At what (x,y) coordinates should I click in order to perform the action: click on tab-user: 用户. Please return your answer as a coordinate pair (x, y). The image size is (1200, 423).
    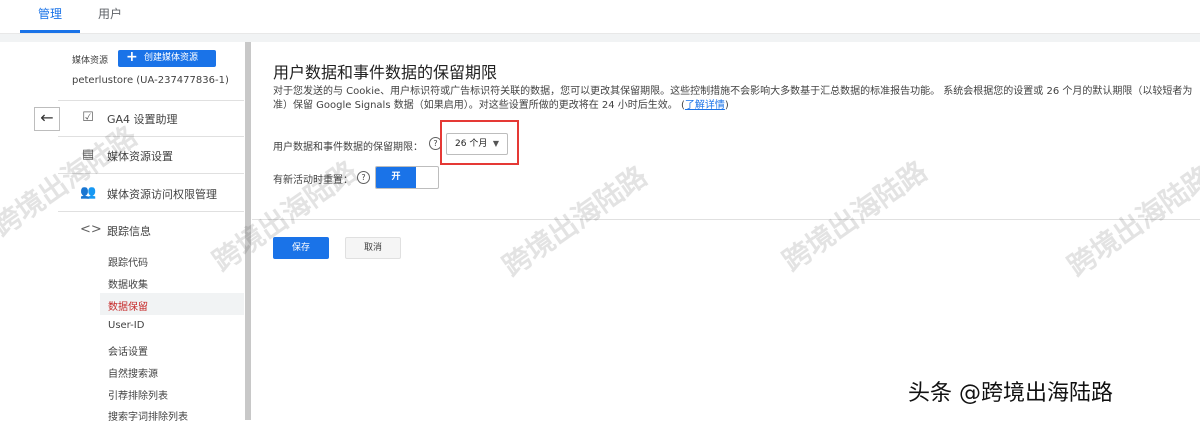
    Looking at the image, I should click on (110, 16).